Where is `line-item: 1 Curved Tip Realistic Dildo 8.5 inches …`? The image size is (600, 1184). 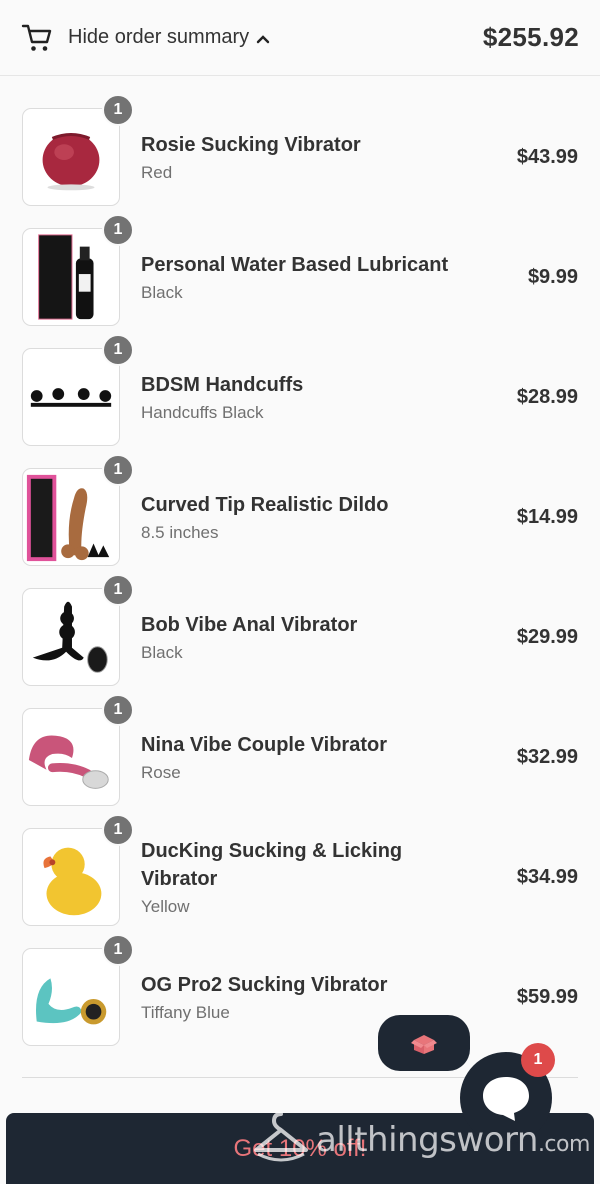
line-item: 1 Curved Tip Realistic Dildo 8.5 inches … is located at coordinates (300, 510).